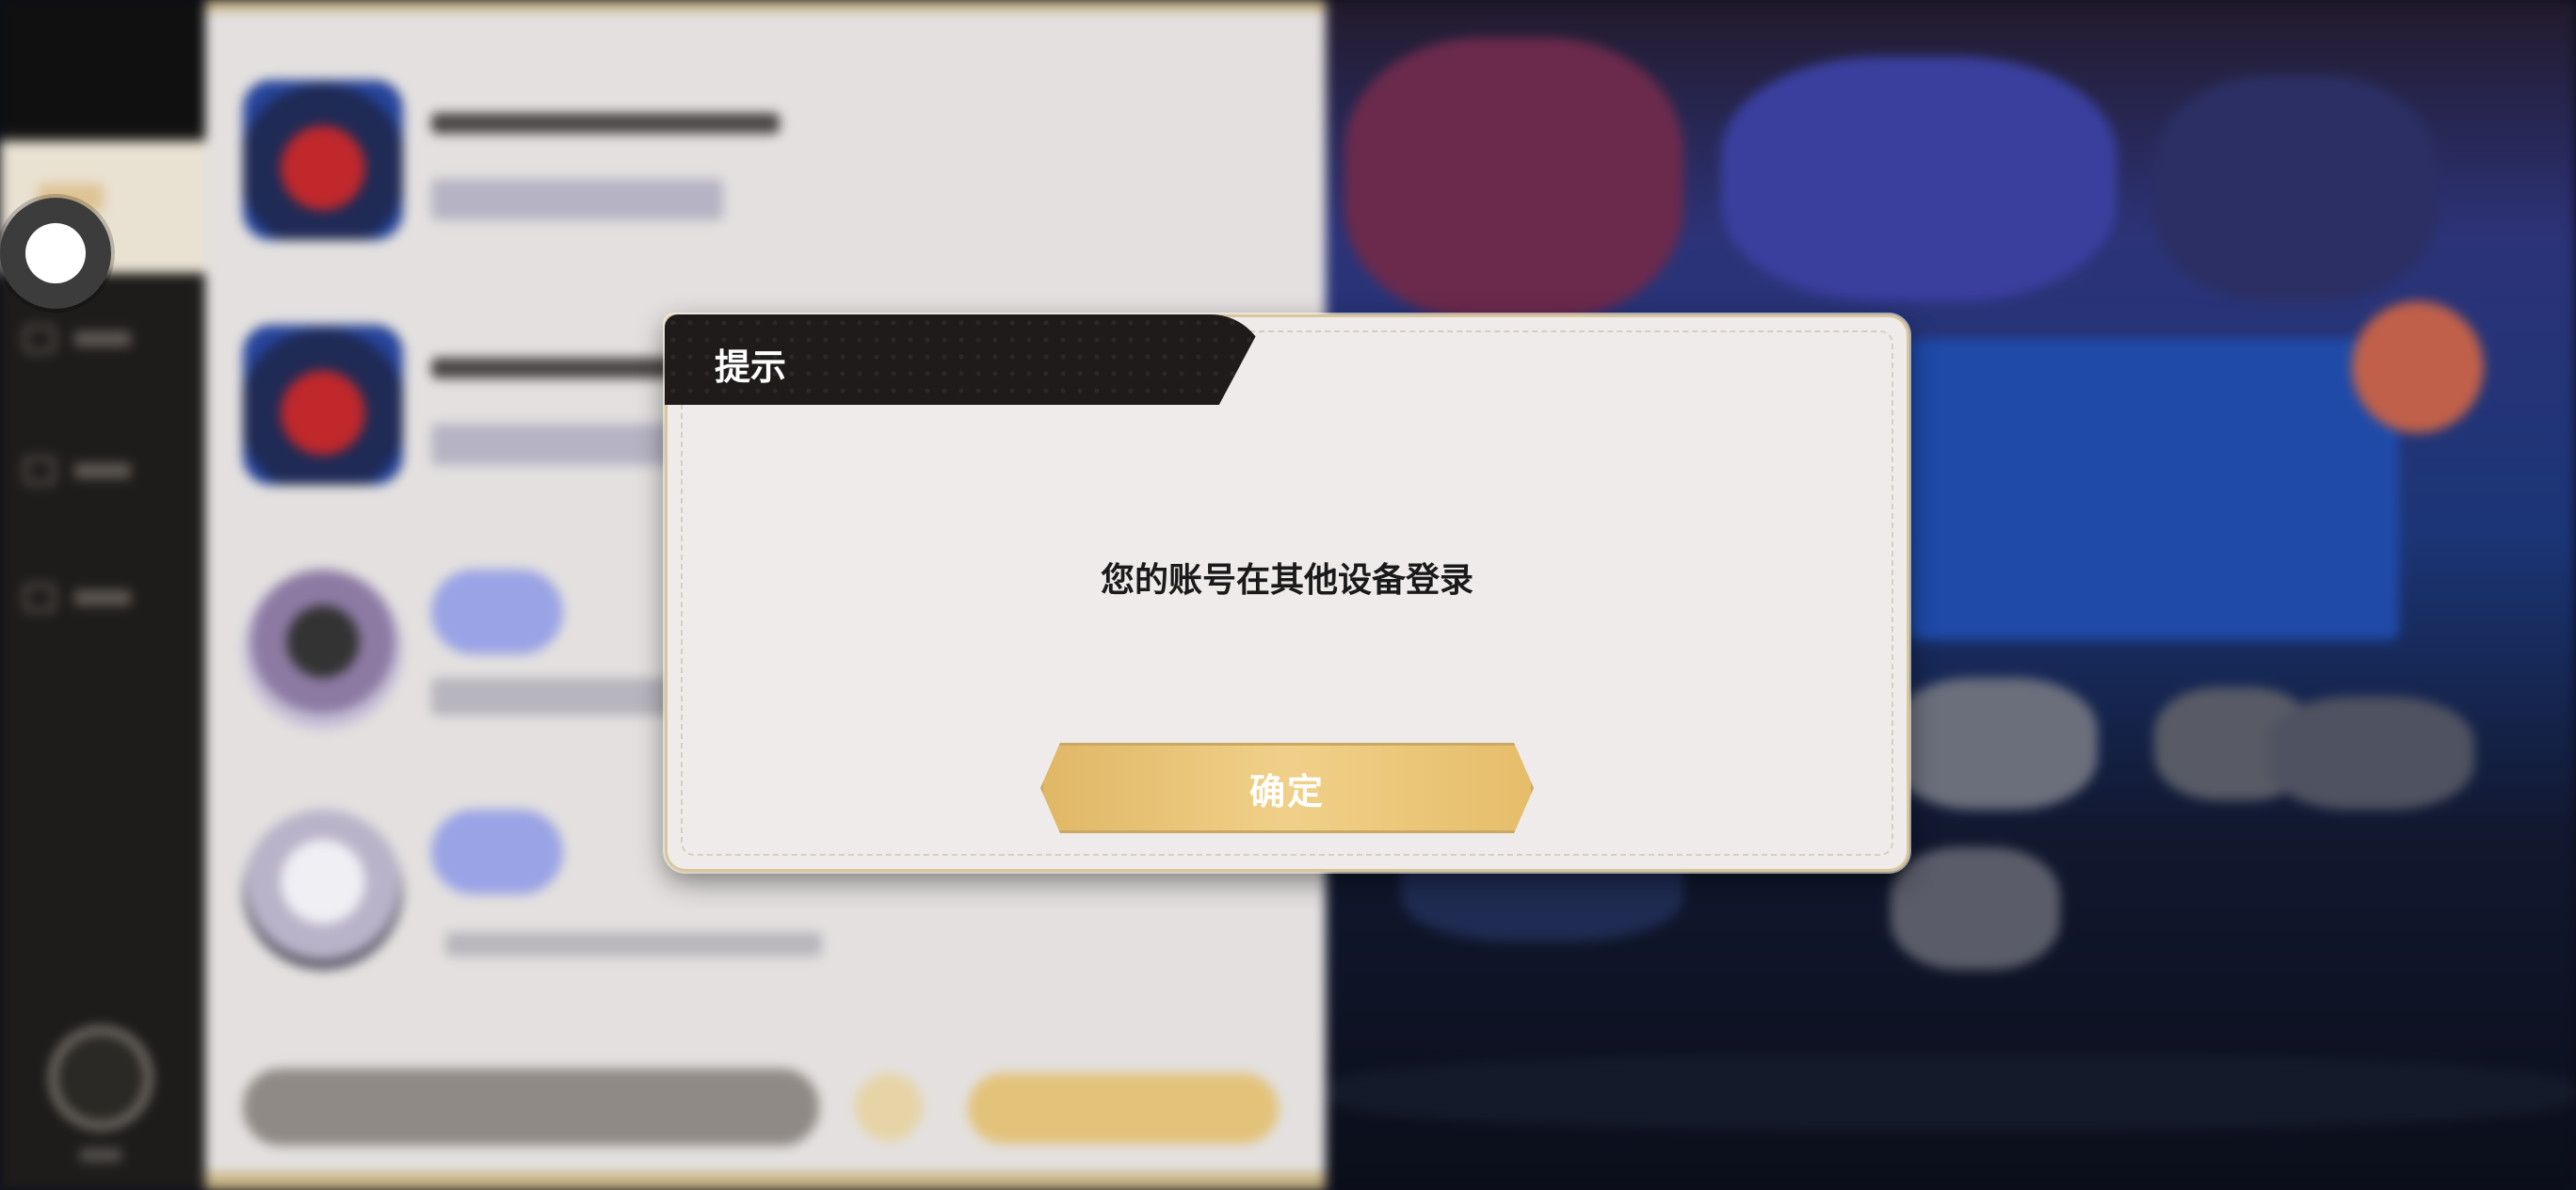 The height and width of the screenshot is (1190, 2576). I want to click on confirm-button-label: 确定, so click(1286, 791).